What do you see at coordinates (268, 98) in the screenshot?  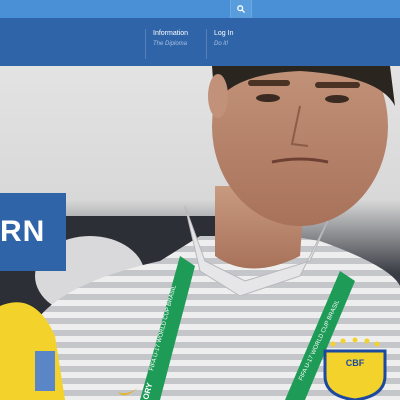 I see `left-eye` at bounding box center [268, 98].